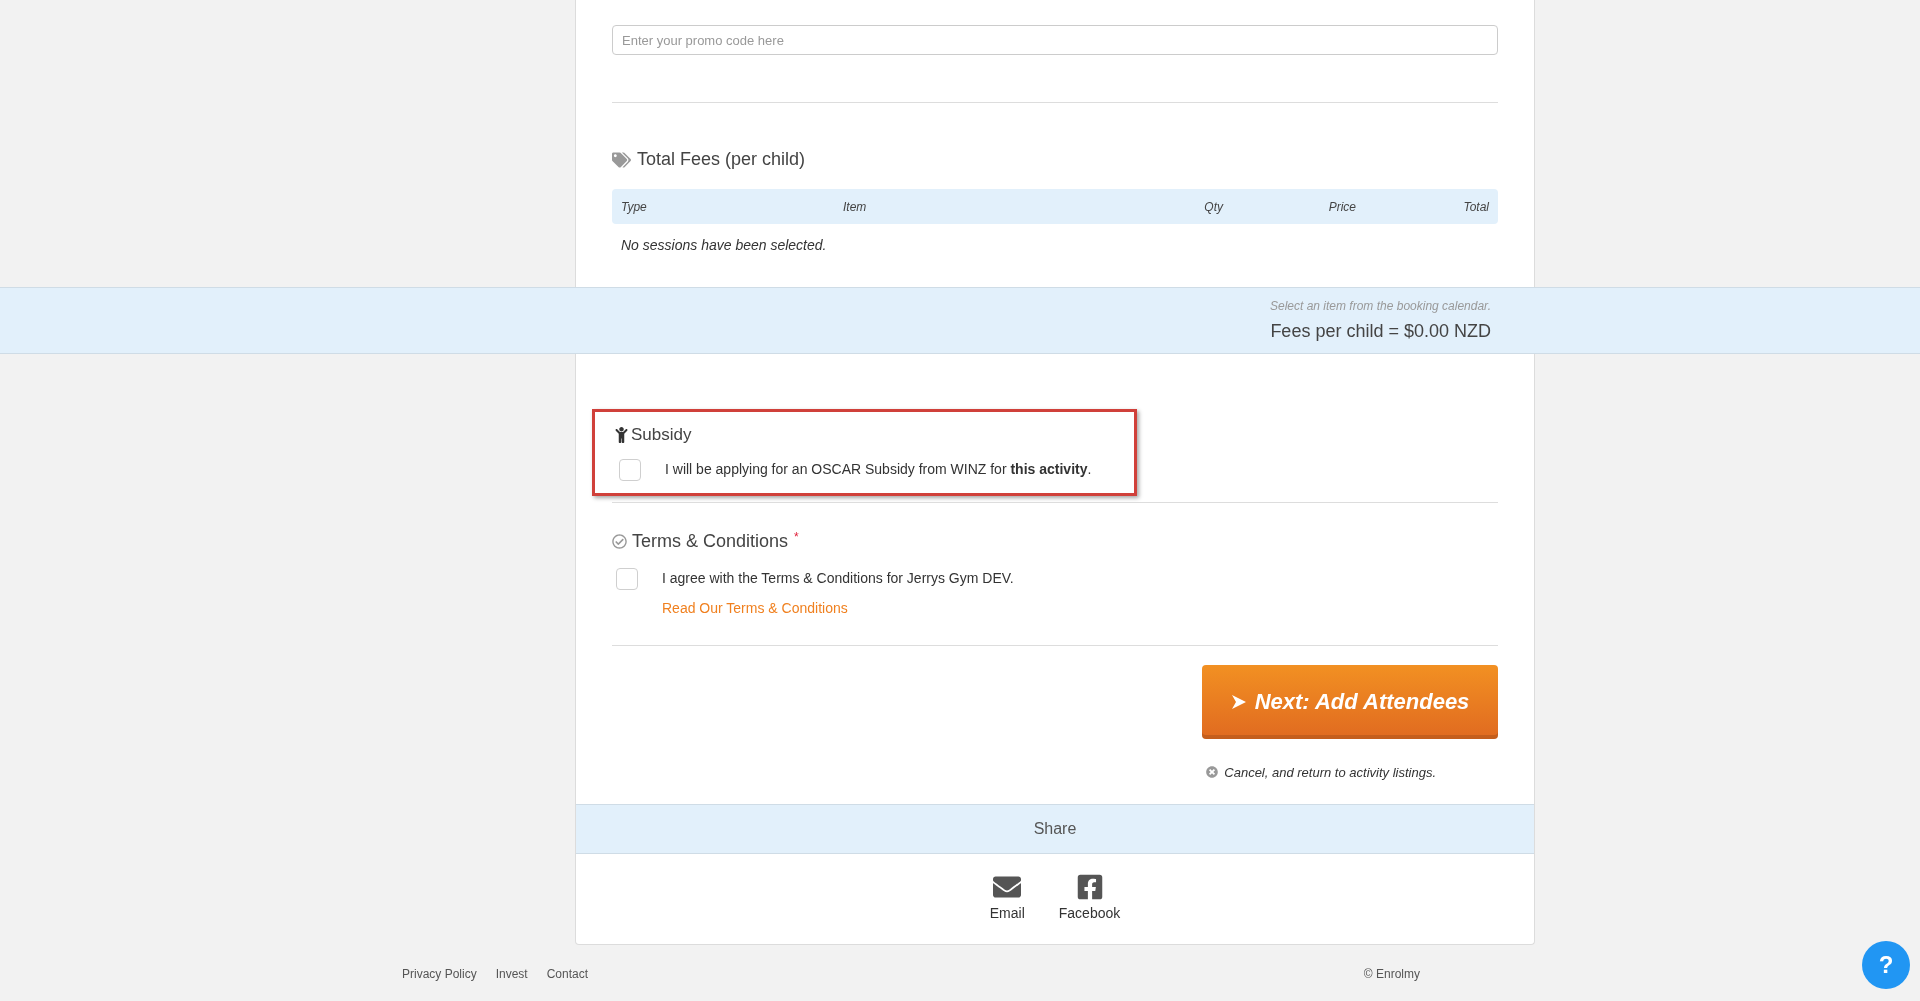 This screenshot has width=1920, height=1001. What do you see at coordinates (511, 974) in the screenshot?
I see `footer-link: Invest` at bounding box center [511, 974].